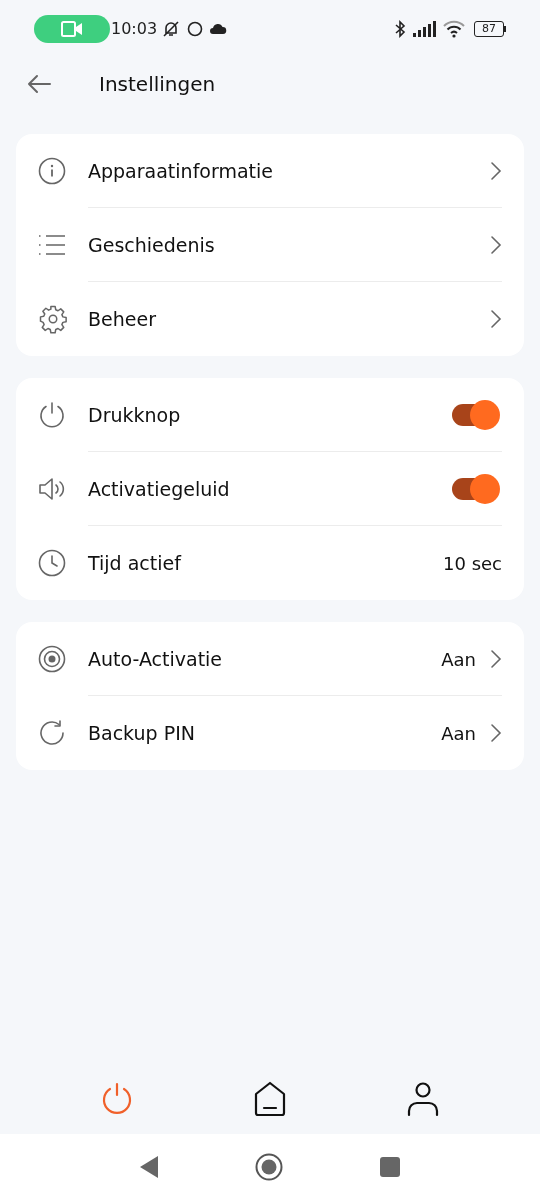 This screenshot has width=540, height=1200. What do you see at coordinates (454, 29) in the screenshot?
I see `wifi-icon` at bounding box center [454, 29].